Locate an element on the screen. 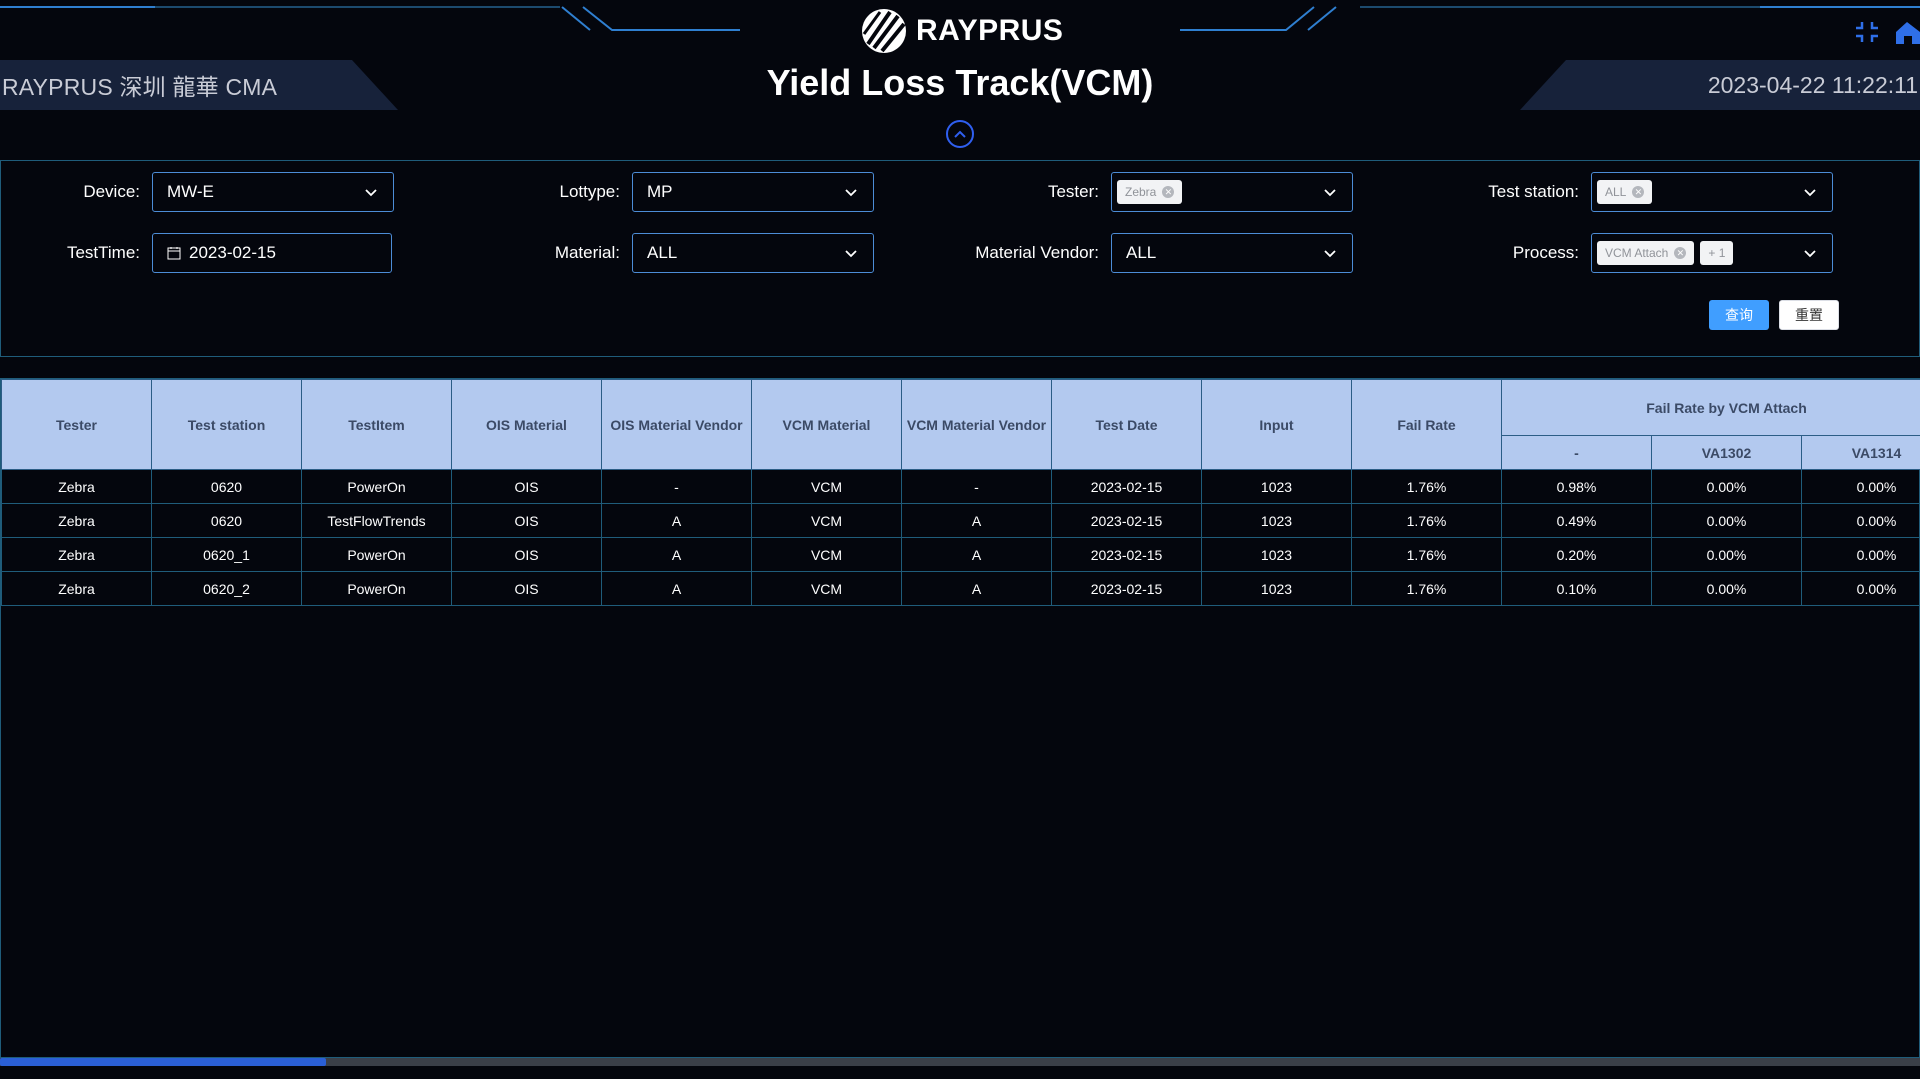 The image size is (1920, 1079). column-header: VCM Material Vendor is located at coordinates (976, 424).